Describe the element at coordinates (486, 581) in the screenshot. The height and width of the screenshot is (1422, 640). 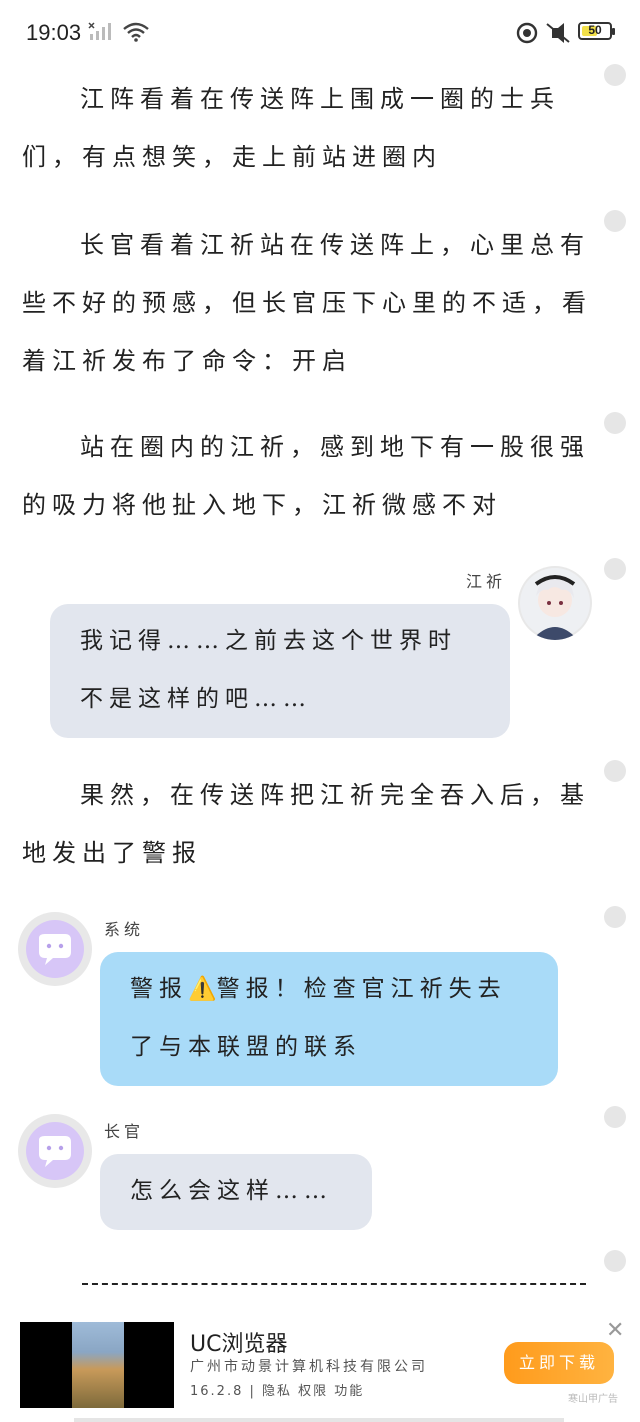
I see `speaker-name: 江祈` at that location.